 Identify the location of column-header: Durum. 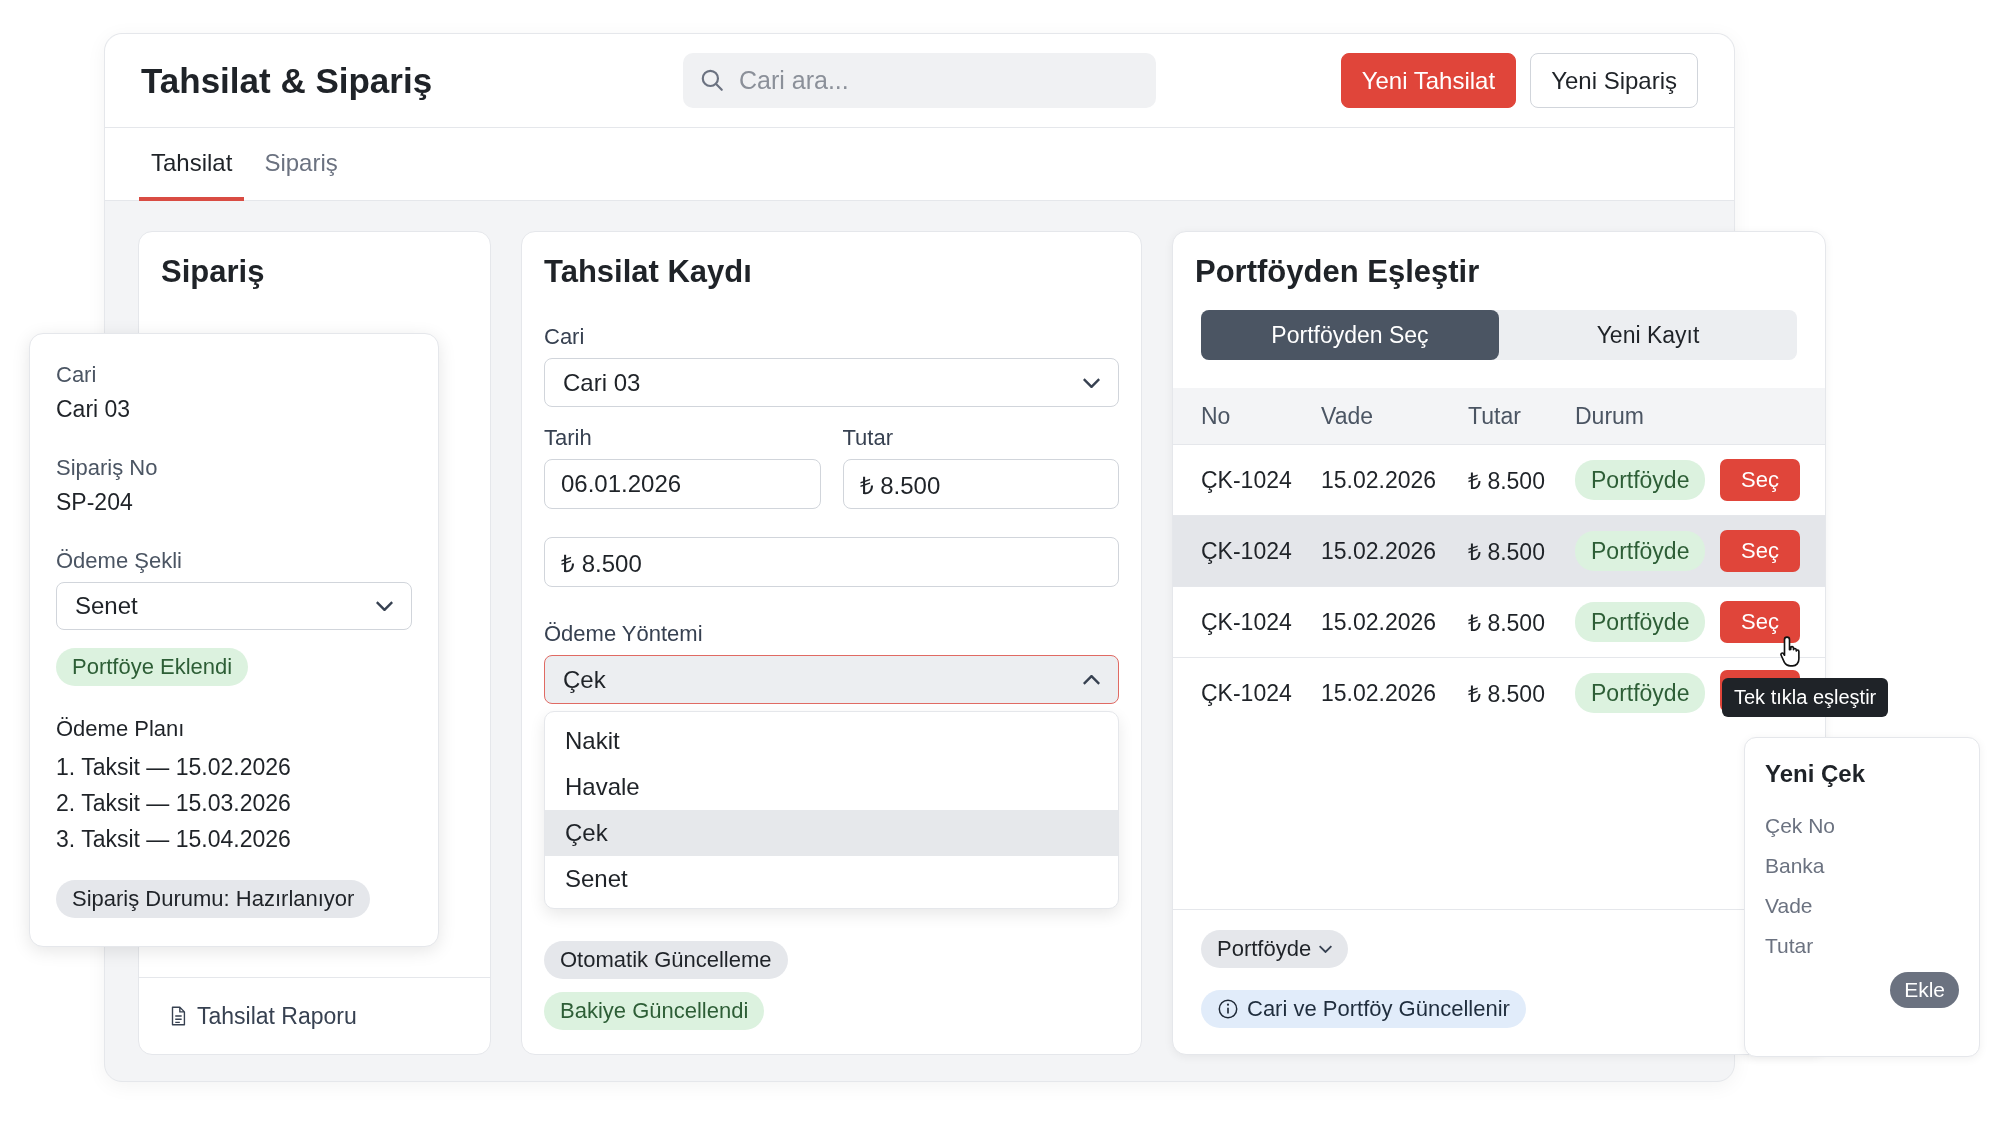
(1610, 416).